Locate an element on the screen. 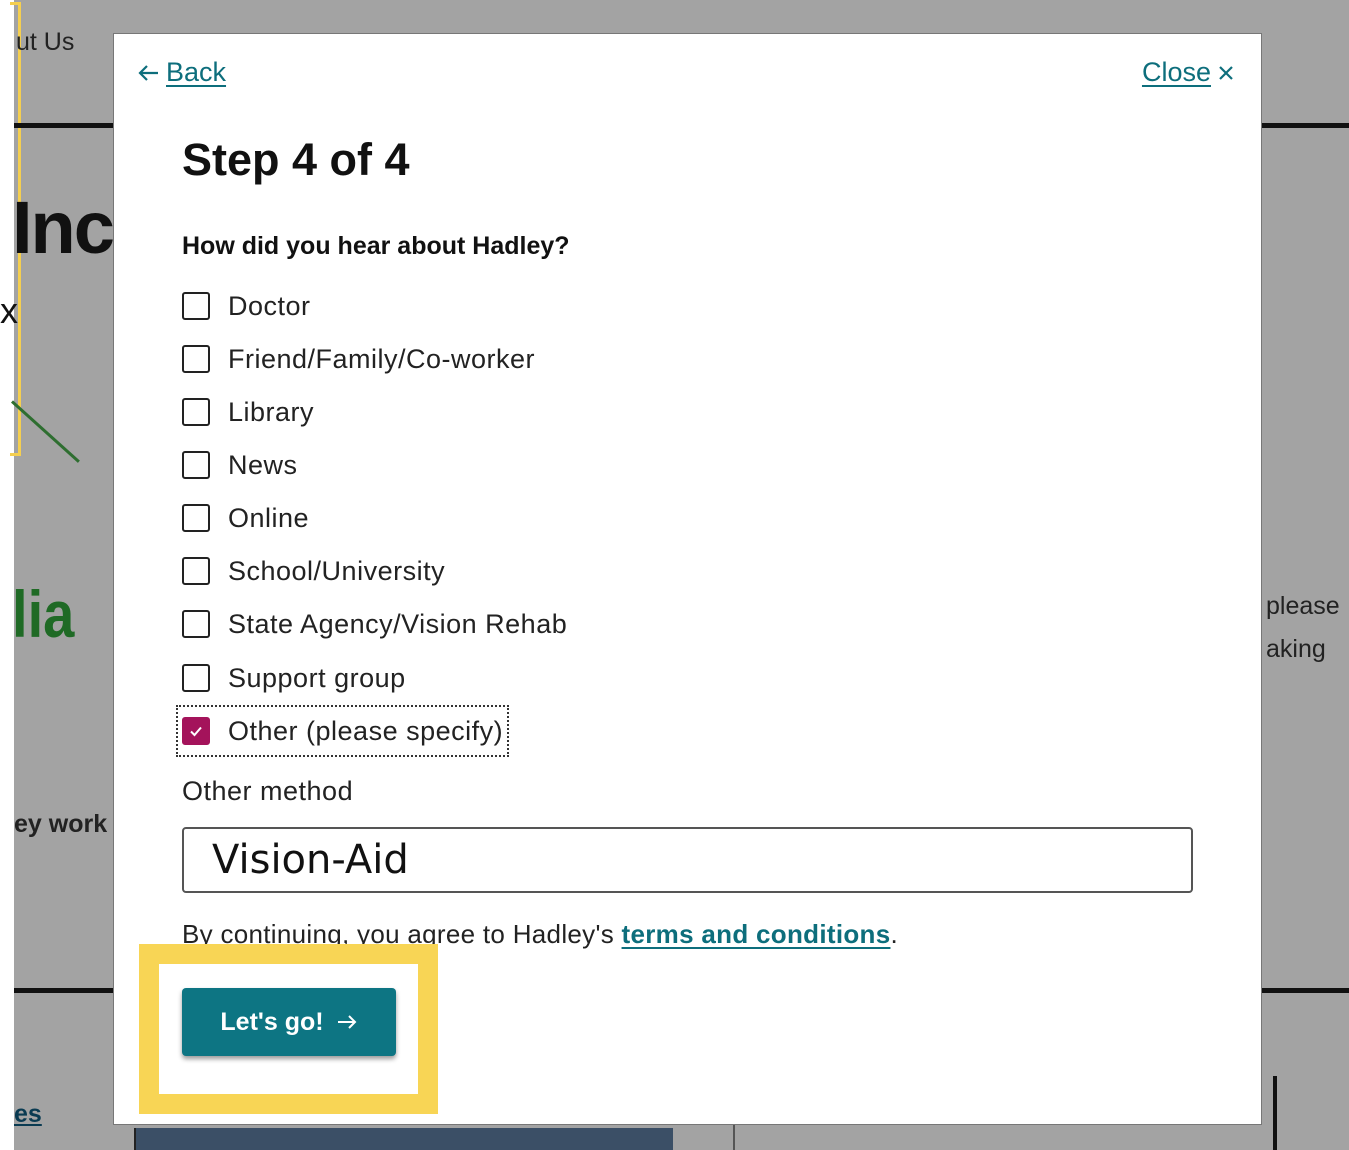 The image size is (1349, 1150). option-support-group: Support group is located at coordinates (294, 678).